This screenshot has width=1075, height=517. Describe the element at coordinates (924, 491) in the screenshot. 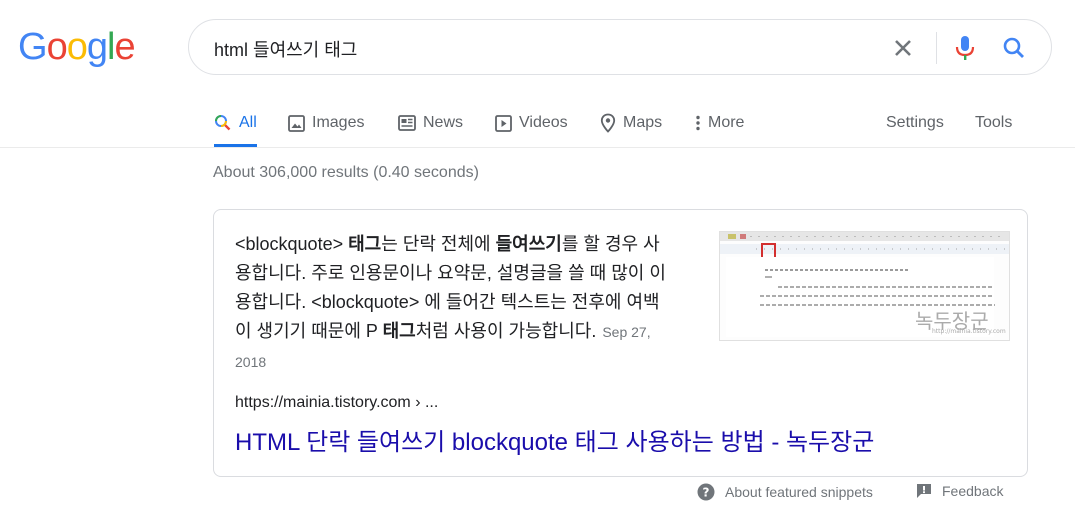

I see `feedback-icon` at that location.